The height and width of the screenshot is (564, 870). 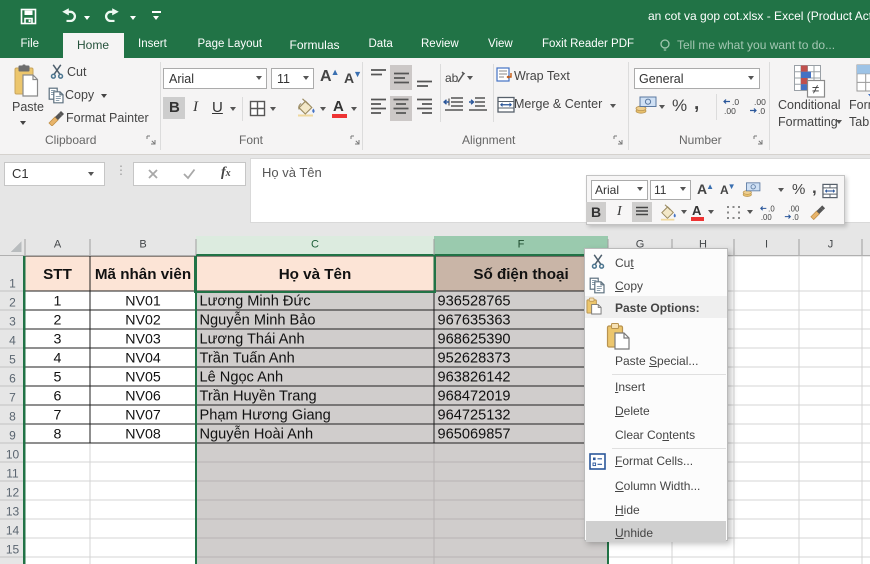 I want to click on svg-text: Phạm Hương Giang, so click(x=265, y=416).